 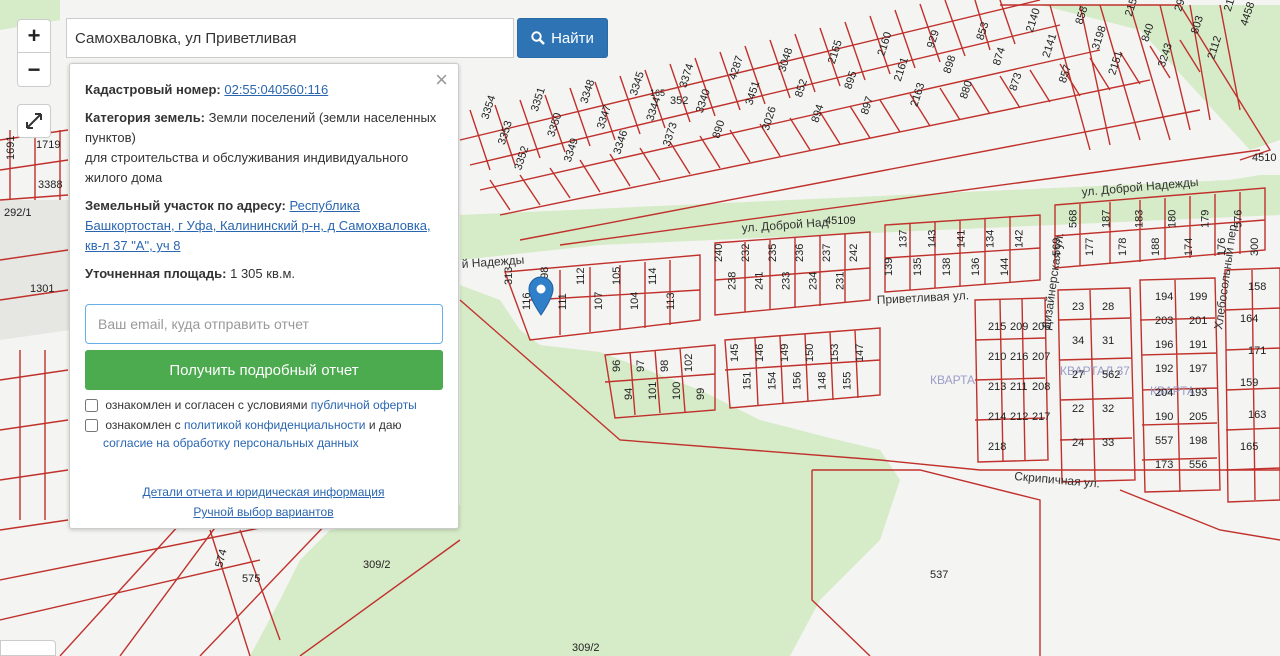 I want to click on parcel-number: 238, so click(x=733, y=281).